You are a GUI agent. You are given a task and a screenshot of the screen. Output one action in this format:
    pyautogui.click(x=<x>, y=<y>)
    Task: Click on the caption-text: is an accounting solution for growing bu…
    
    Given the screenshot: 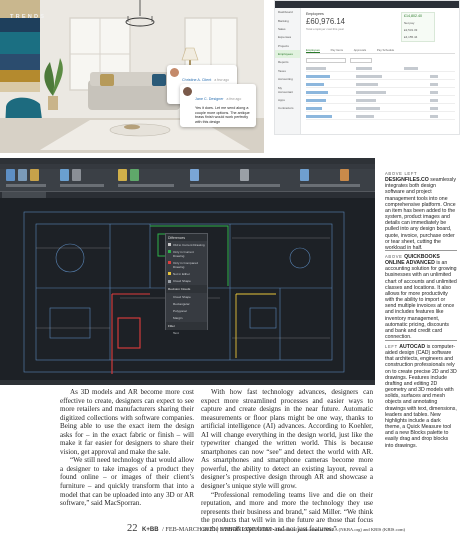 What is the action you would take?
    pyautogui.click(x=421, y=300)
    